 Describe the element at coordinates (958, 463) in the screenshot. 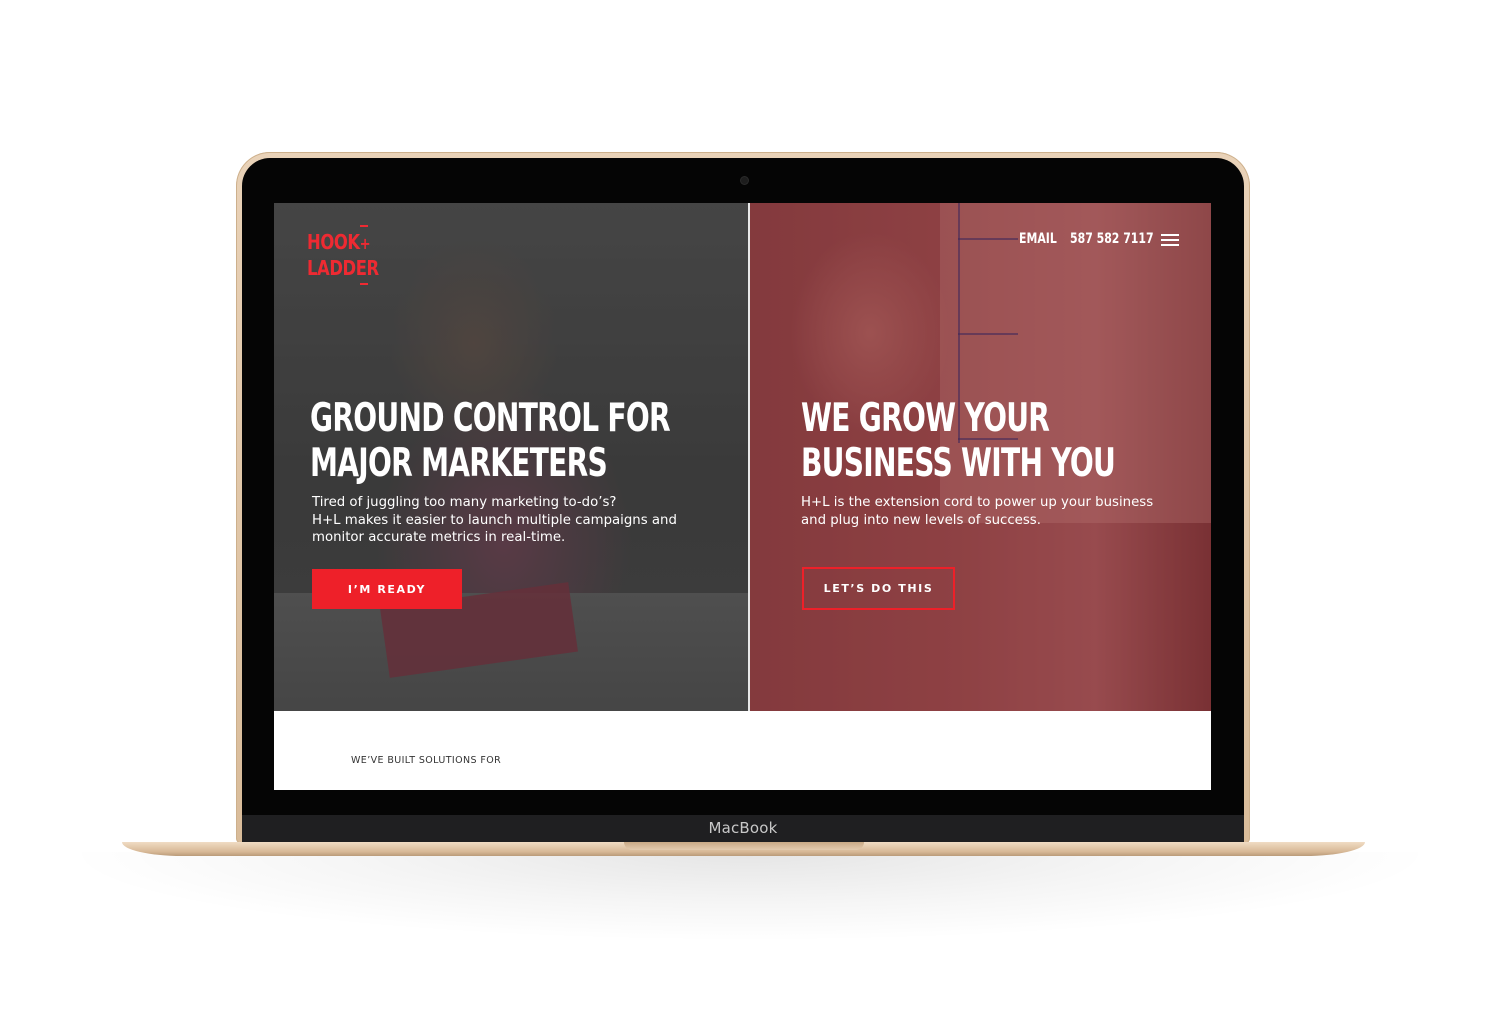

I see `hero-right-title-line2: BUSINESS WITH YOU` at that location.